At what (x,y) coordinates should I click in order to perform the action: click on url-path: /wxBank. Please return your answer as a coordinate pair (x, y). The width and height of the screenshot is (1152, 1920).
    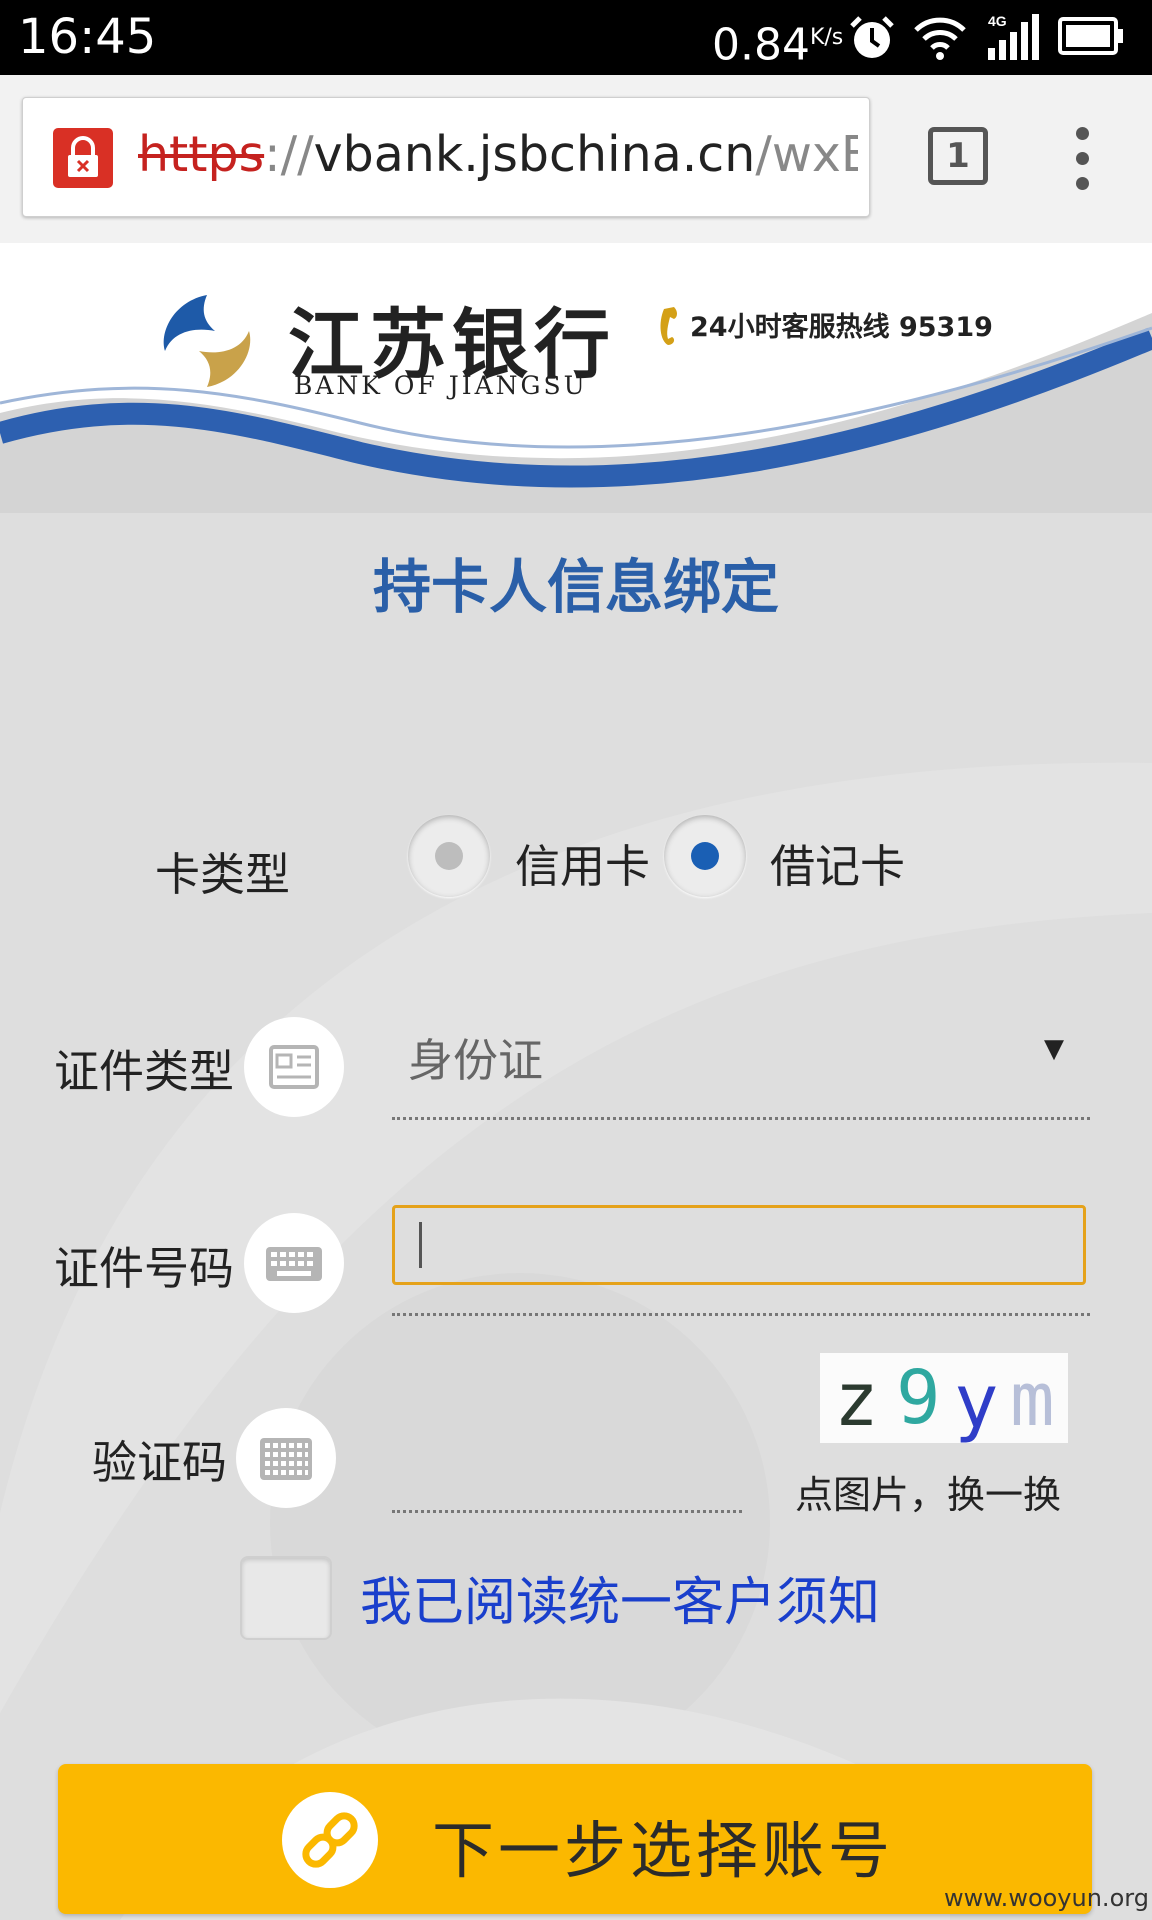
    Looking at the image, I should click on (806, 154).